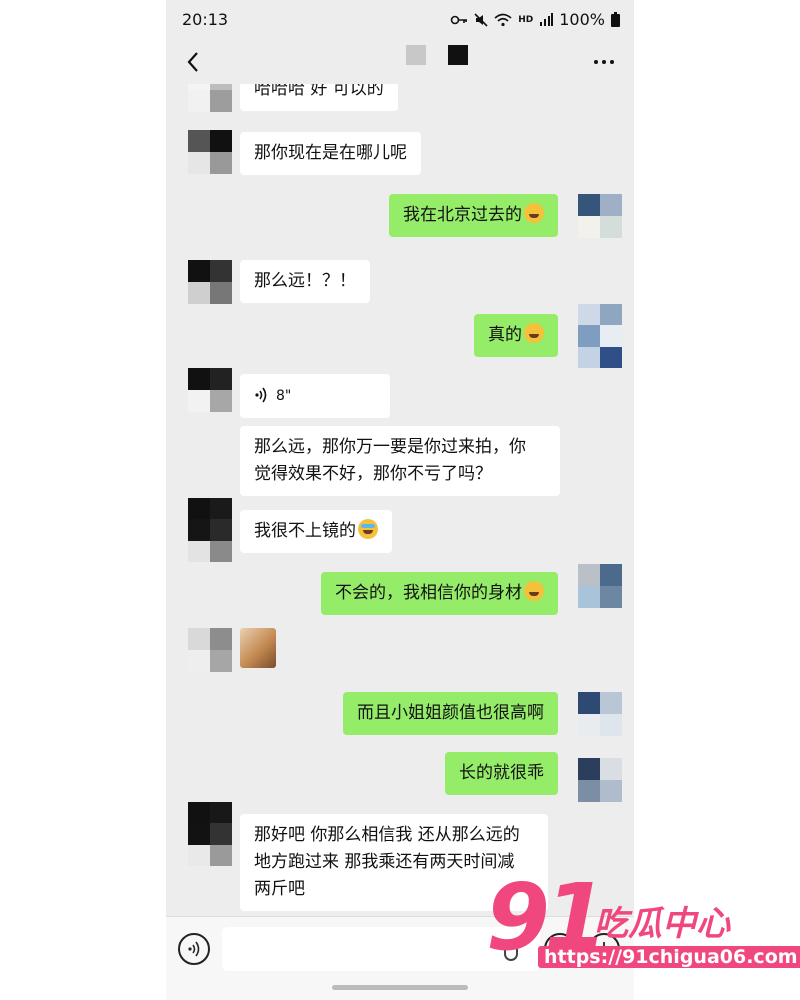  I want to click on message-bubble-outgoing: 我在北京过去的, so click(473, 215).